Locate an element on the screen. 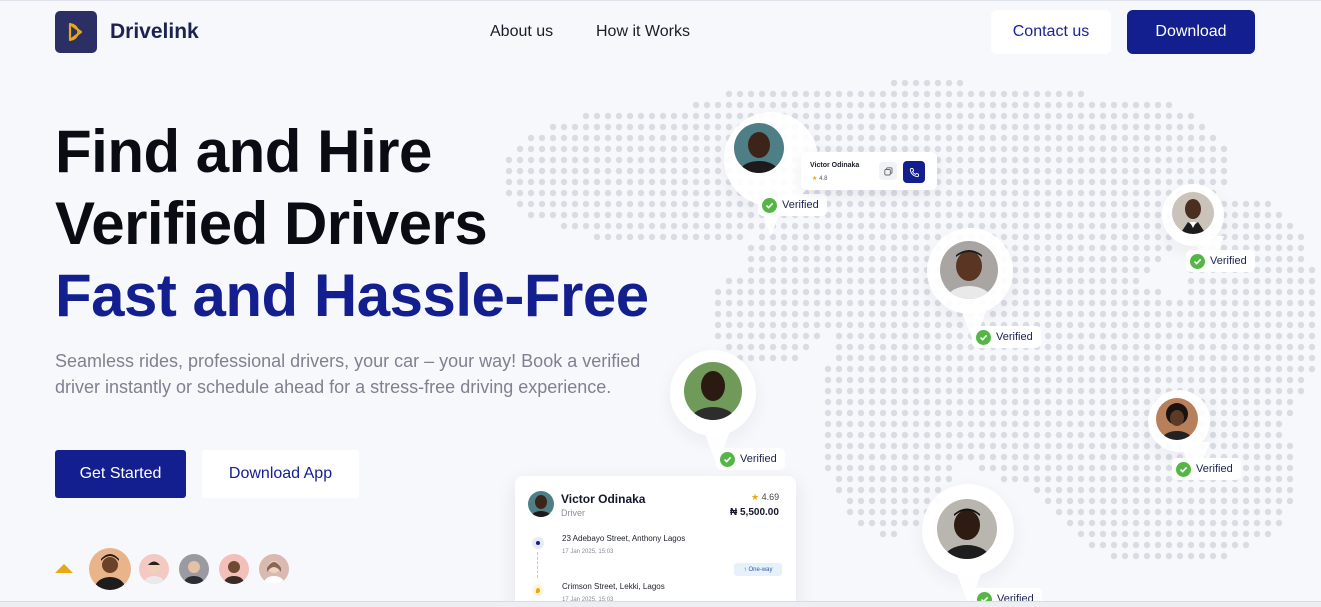 The width and height of the screenshot is (1321, 607). download-button: Download is located at coordinates (1191, 32).